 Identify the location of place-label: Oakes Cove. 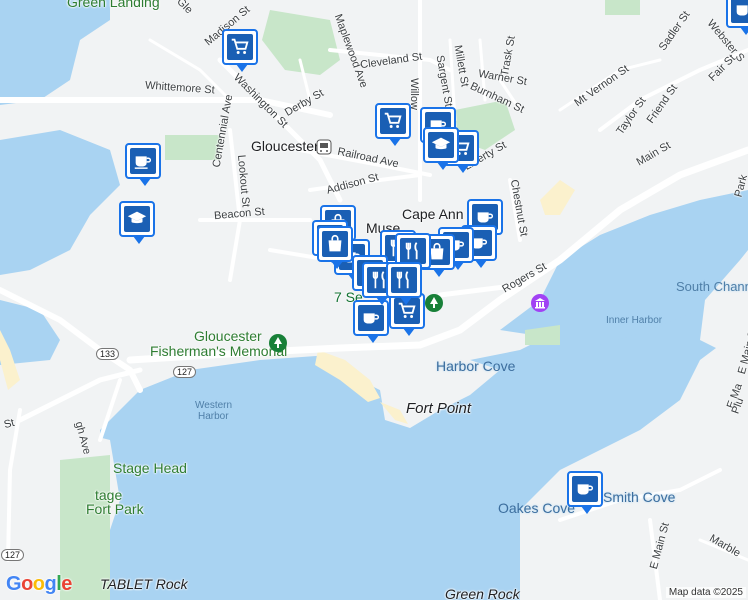
(537, 508).